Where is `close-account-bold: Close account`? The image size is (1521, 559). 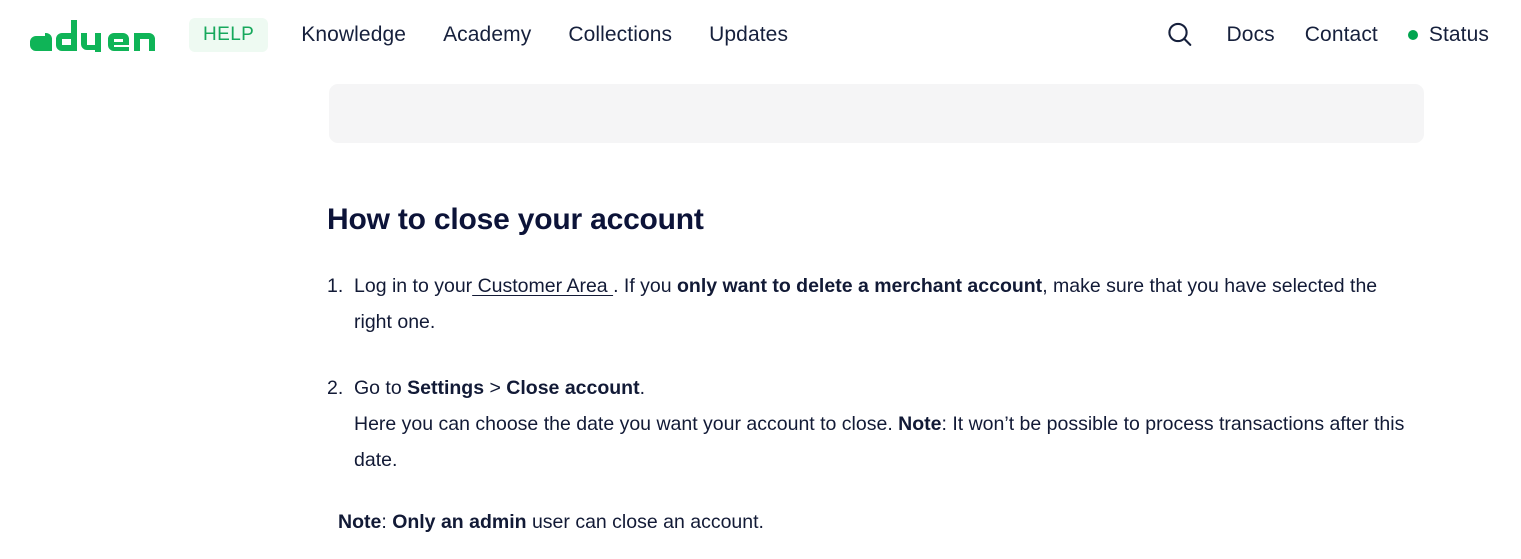 close-account-bold: Close account is located at coordinates (573, 387).